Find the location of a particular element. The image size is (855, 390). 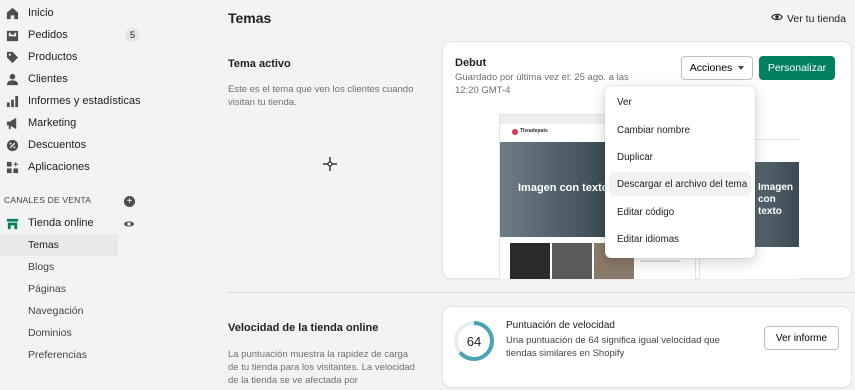

menu-item-edit-languages: Editar idiomas is located at coordinates (680, 239).